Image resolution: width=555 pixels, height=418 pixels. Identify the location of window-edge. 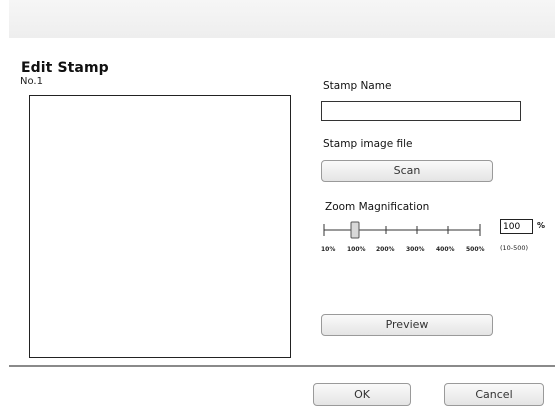
(4, 209).